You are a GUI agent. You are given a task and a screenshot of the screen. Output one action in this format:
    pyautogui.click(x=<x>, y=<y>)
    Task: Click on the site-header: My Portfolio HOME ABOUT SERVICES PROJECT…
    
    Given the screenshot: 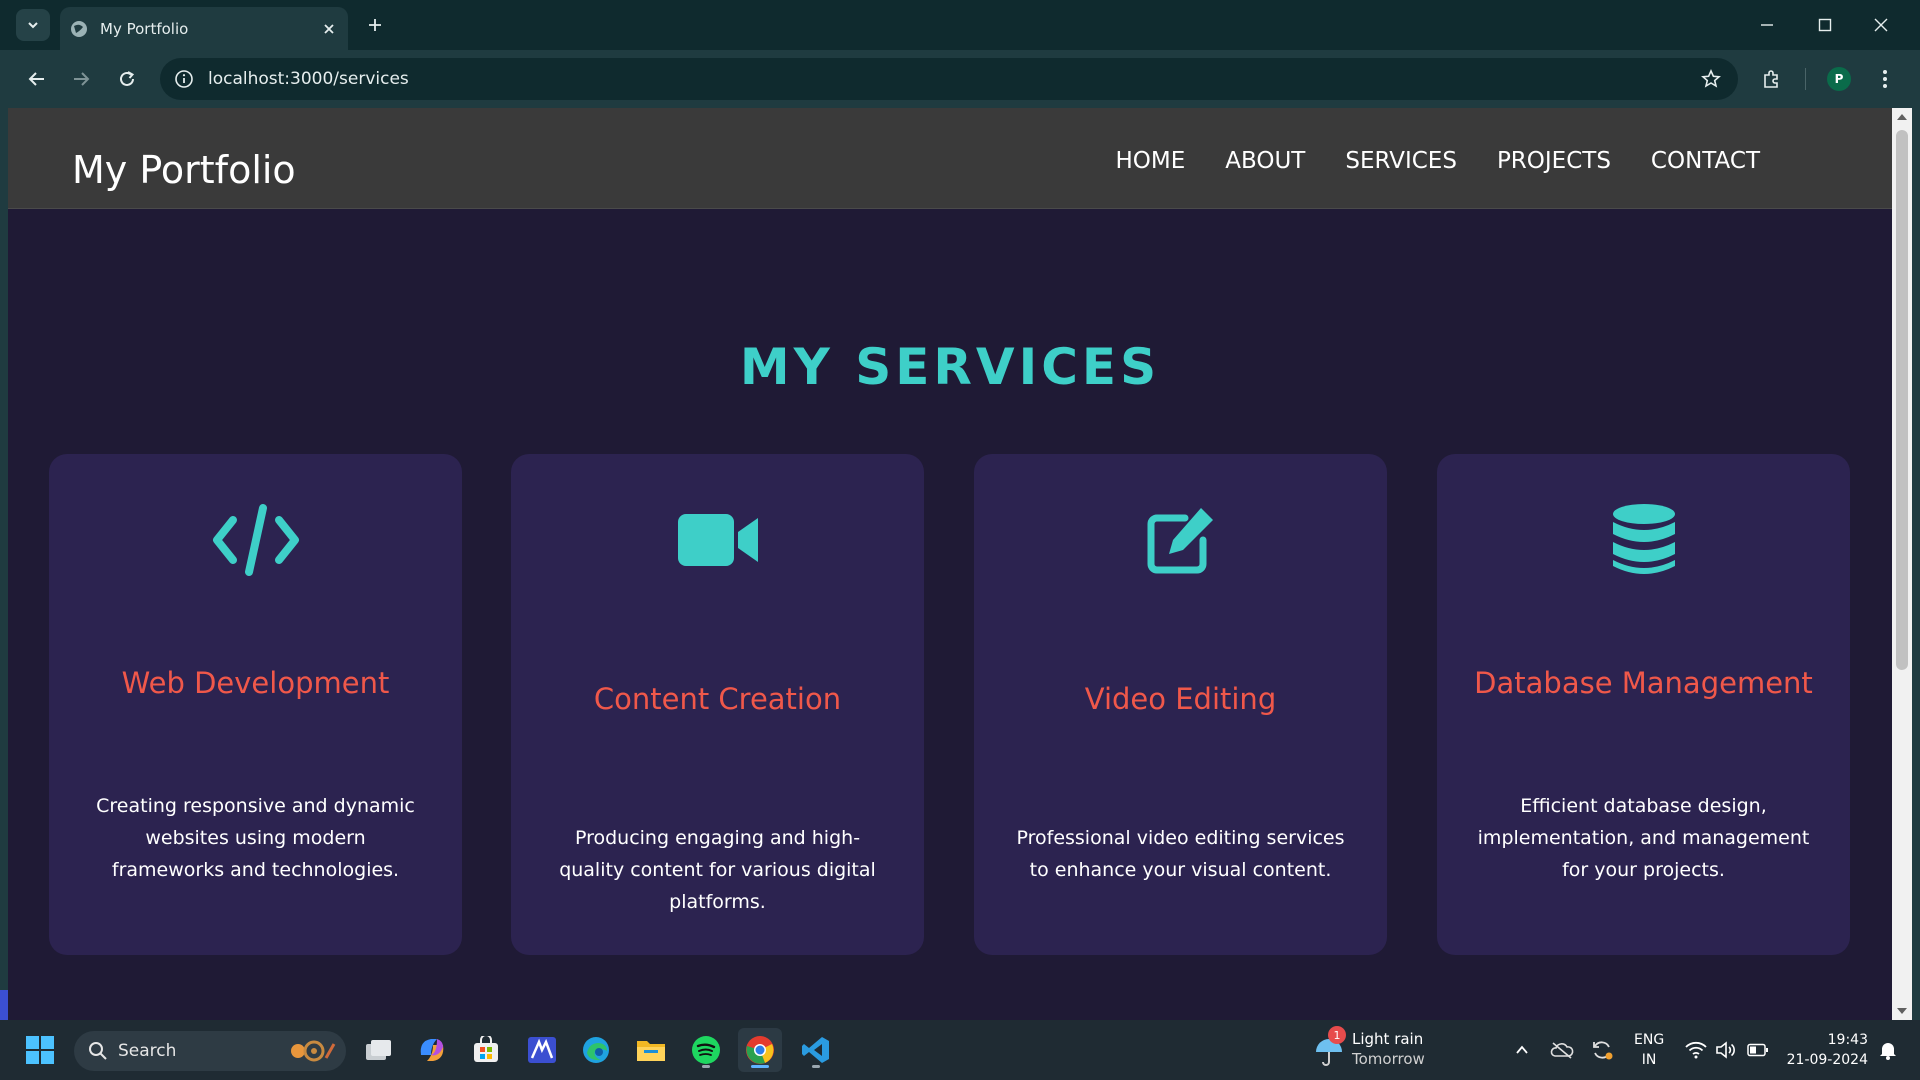 What is the action you would take?
    pyautogui.click(x=950, y=158)
    